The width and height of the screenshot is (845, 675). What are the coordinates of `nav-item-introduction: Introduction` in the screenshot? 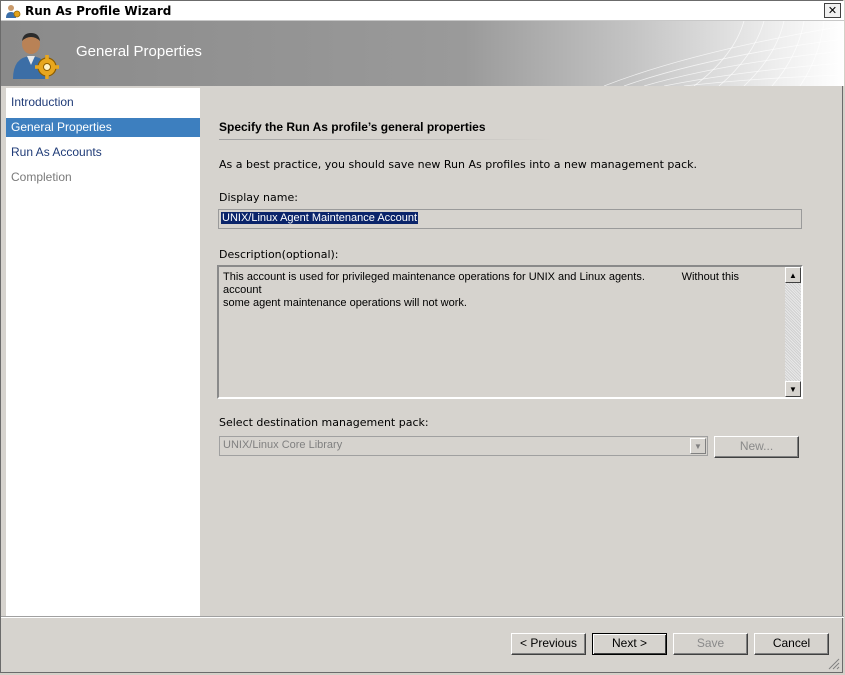 It's located at (103, 102).